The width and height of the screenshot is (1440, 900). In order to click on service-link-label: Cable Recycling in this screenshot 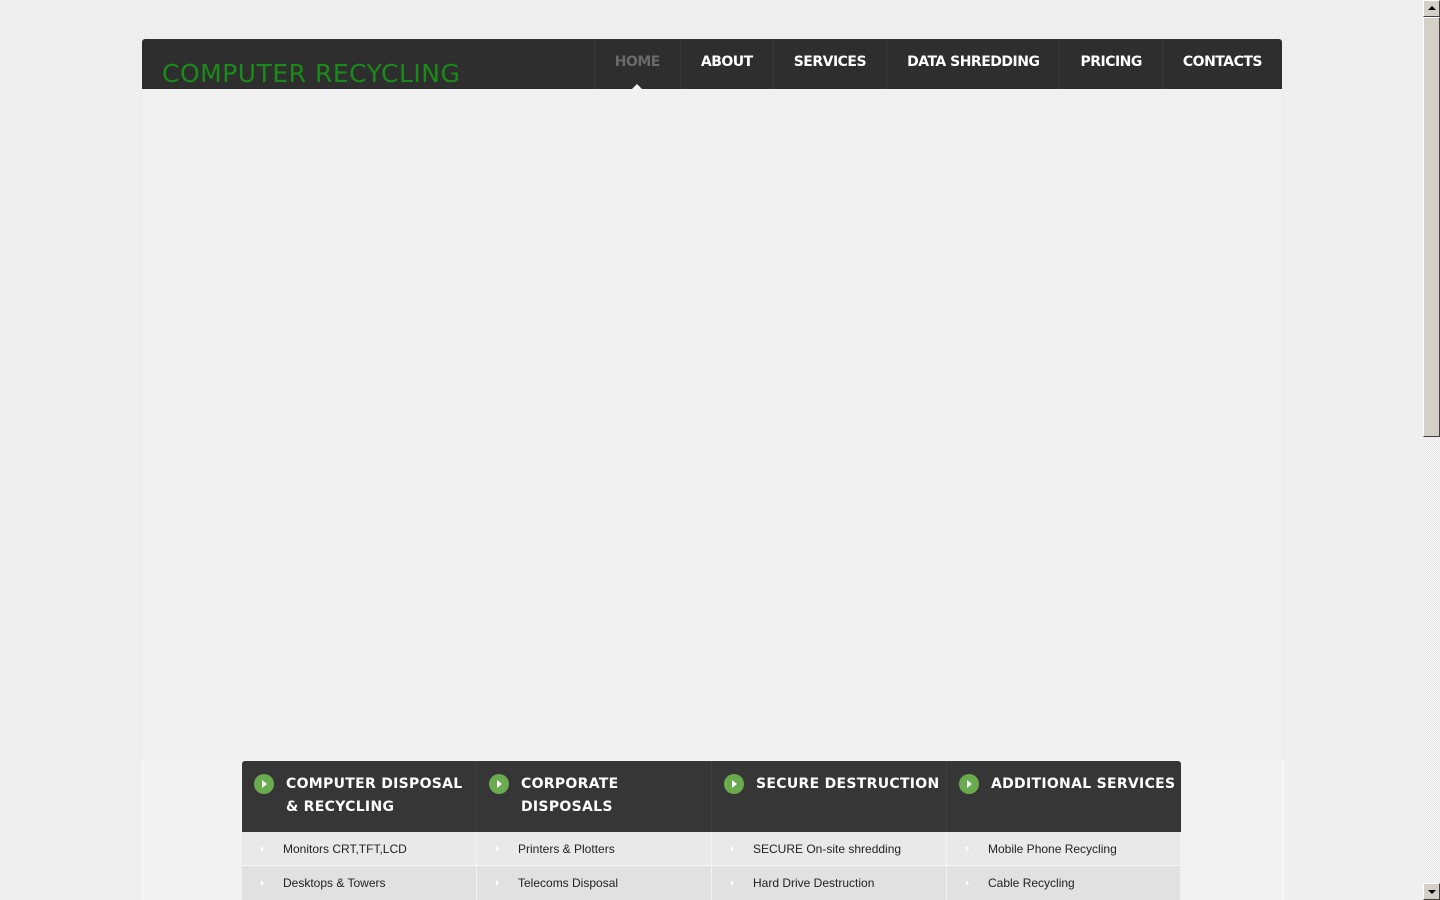, I will do `click(1031, 883)`.